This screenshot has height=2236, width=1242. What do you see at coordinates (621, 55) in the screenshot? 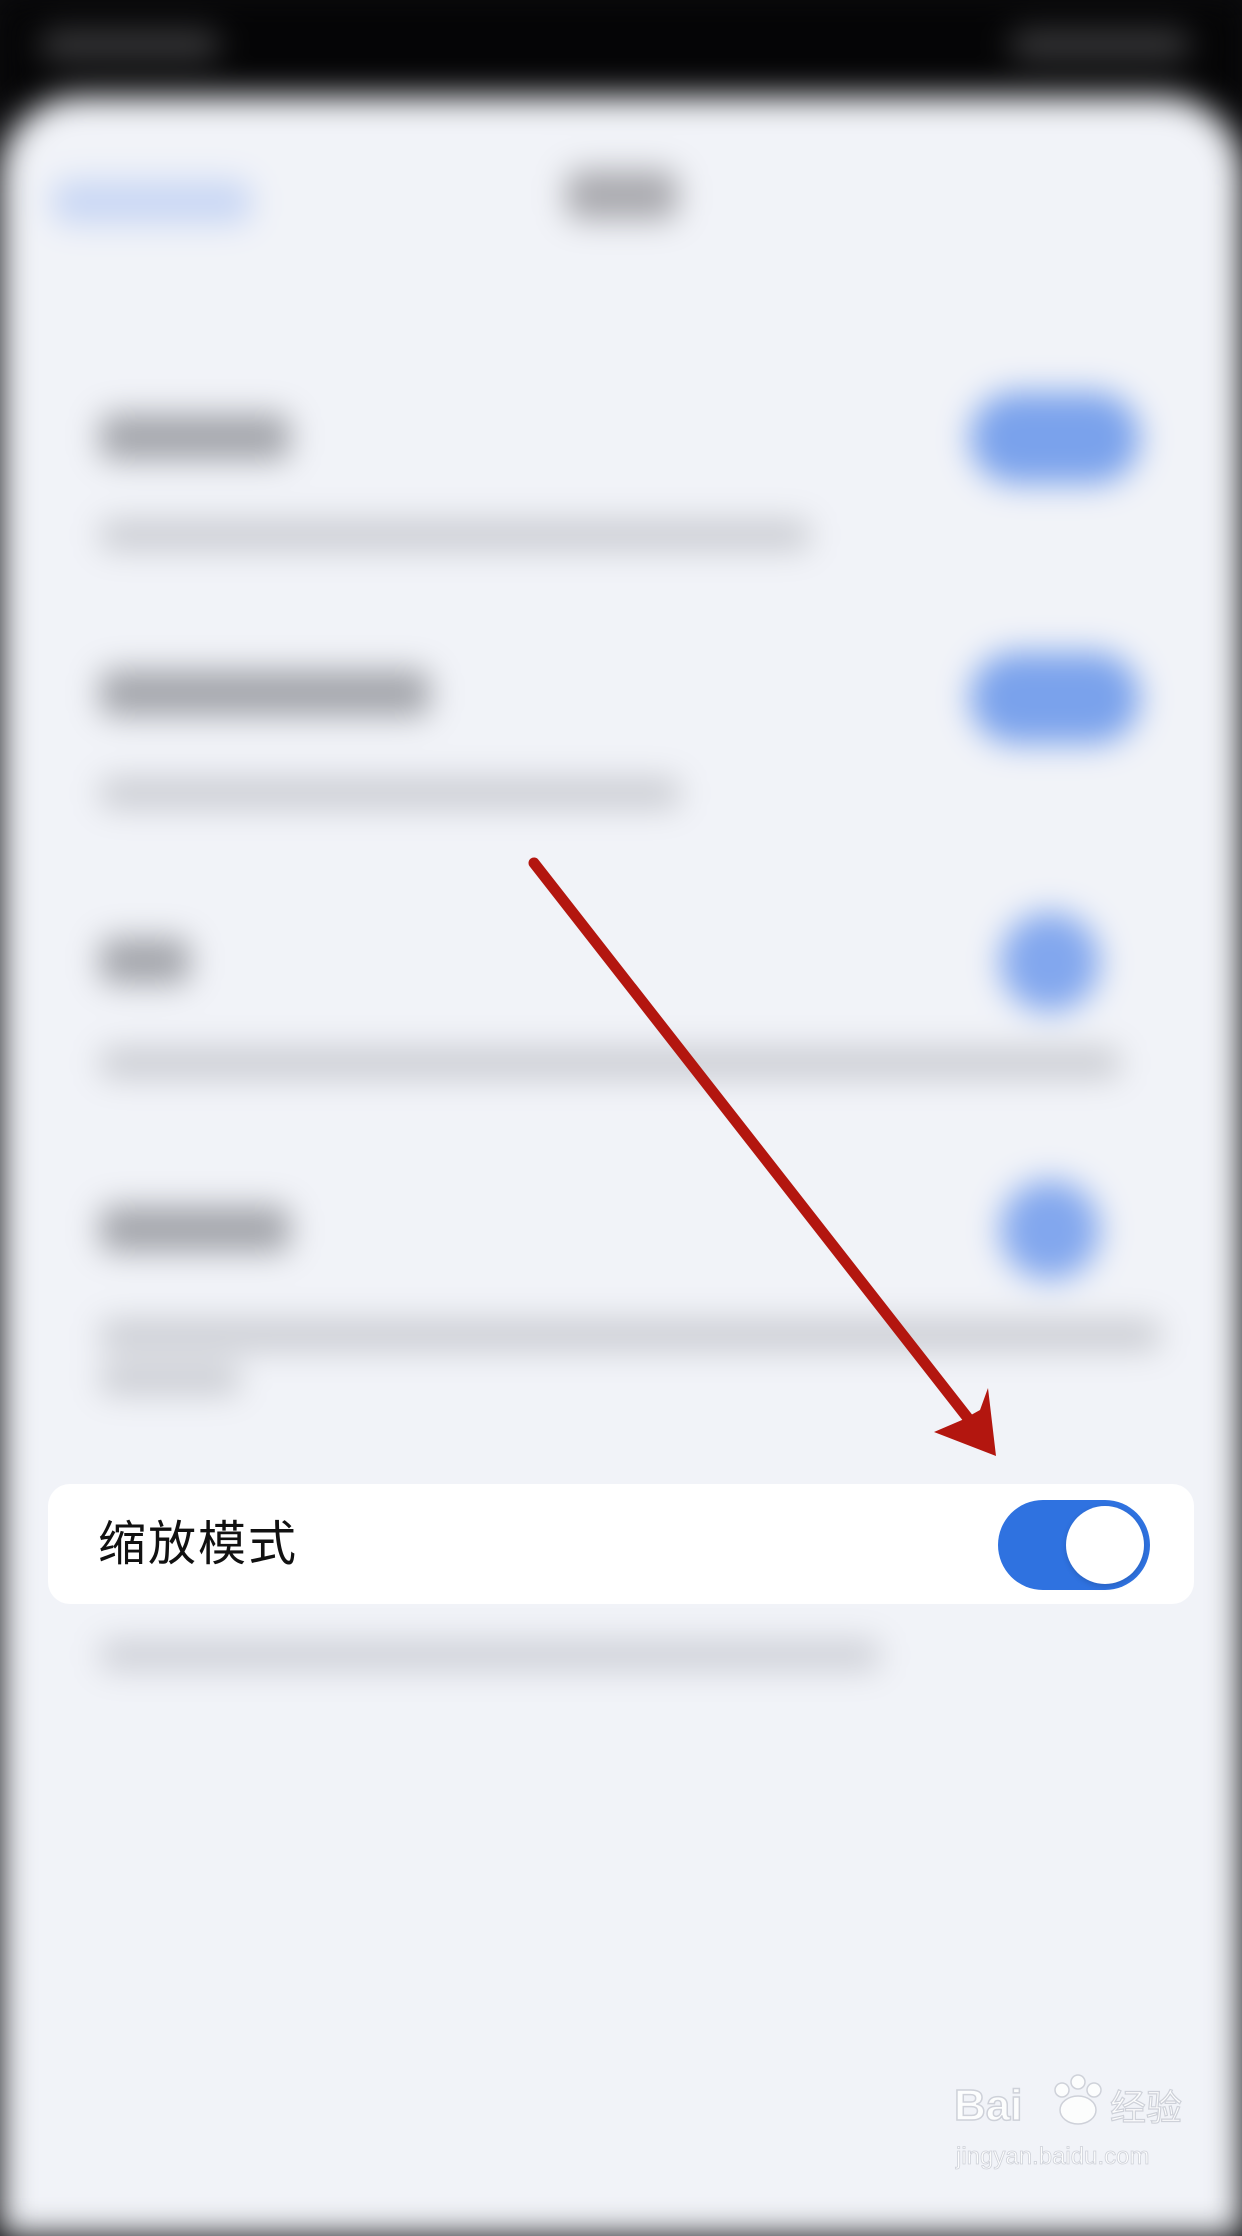
I see `status-bar` at bounding box center [621, 55].